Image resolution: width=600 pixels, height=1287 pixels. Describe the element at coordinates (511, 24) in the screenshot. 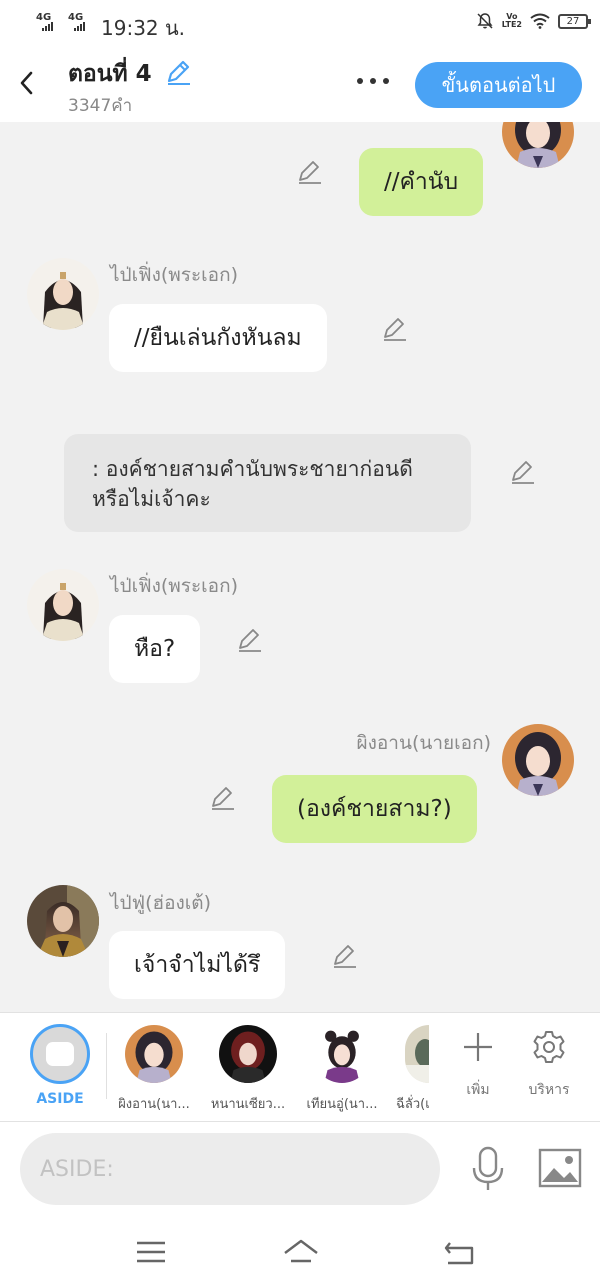

I see `volte-bottom: LTE2` at that location.